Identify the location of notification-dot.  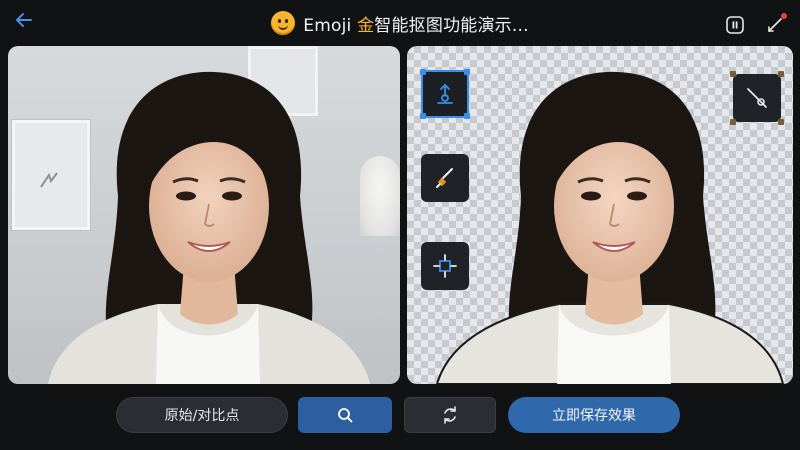
(784, 16).